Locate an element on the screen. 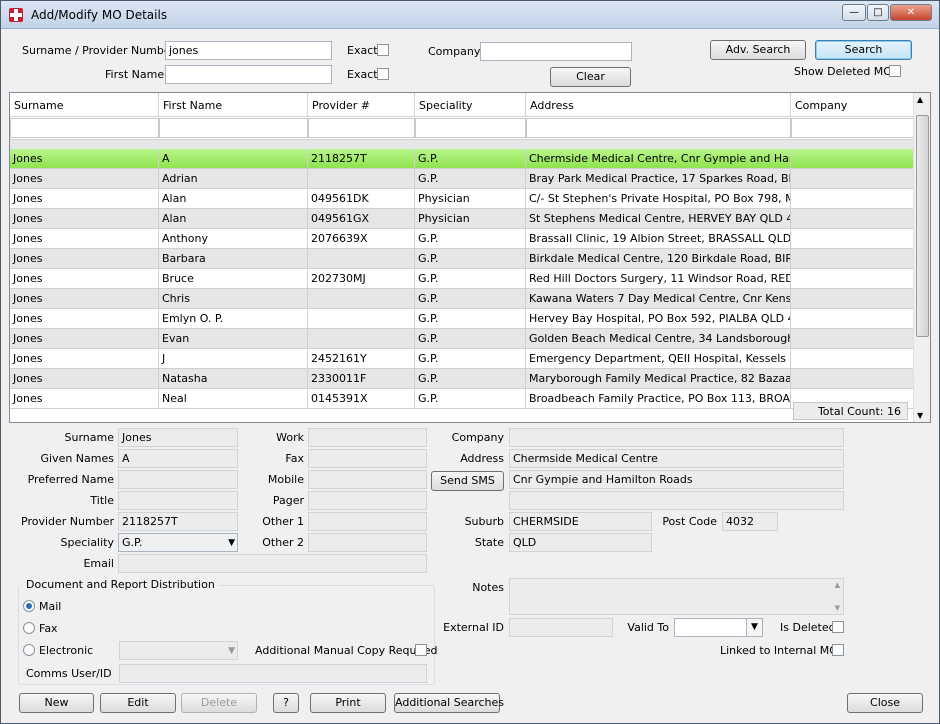  external-id-field is located at coordinates (561, 627).